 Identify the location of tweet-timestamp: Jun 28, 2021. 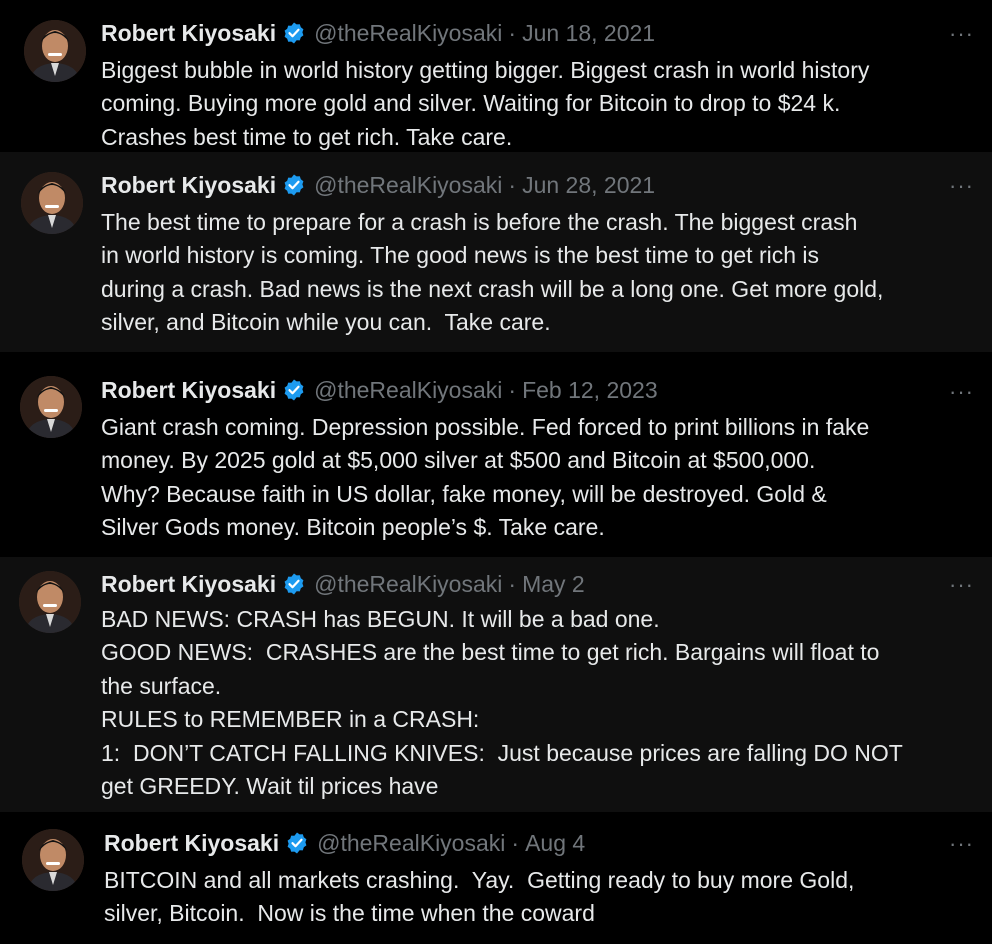
(588, 185).